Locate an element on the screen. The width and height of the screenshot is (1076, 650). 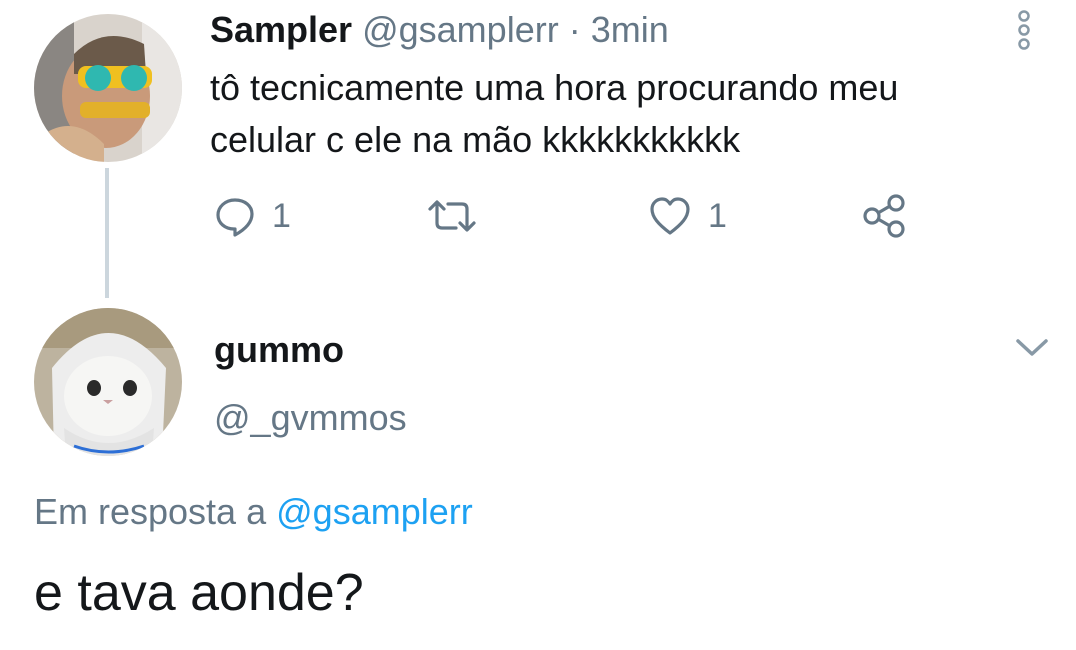
retweet-icon is located at coordinates (452, 216).